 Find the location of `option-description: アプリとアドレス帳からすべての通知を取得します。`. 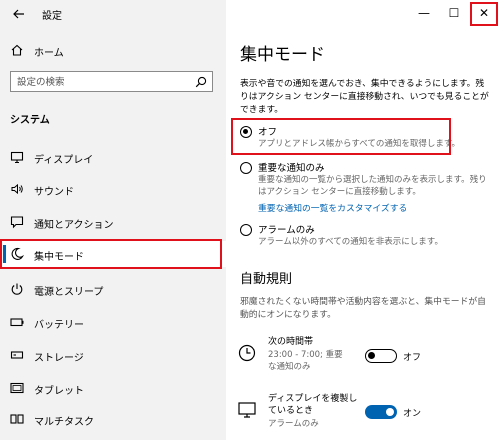

option-description: アプリとアドレス帳からすべての通知を取得します。 is located at coordinates (359, 144).